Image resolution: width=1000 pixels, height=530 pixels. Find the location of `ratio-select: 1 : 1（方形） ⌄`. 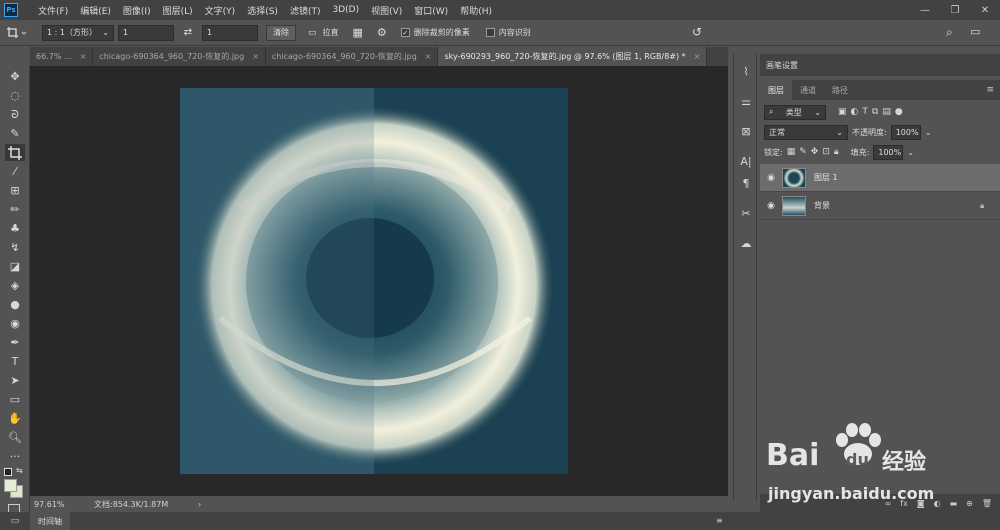

ratio-select: 1 : 1（方形） ⌄ is located at coordinates (78, 32).